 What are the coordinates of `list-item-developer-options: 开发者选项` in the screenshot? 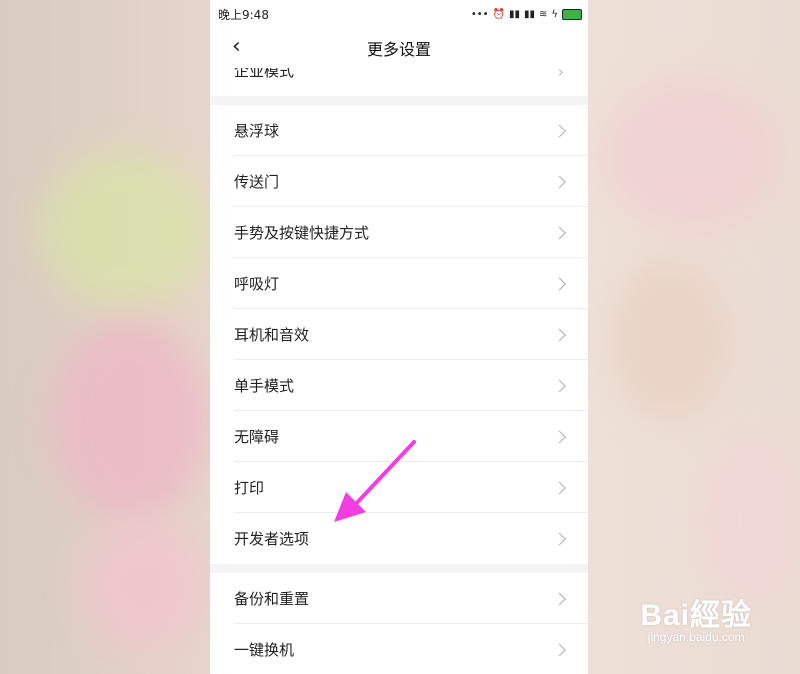 It's located at (399, 538).